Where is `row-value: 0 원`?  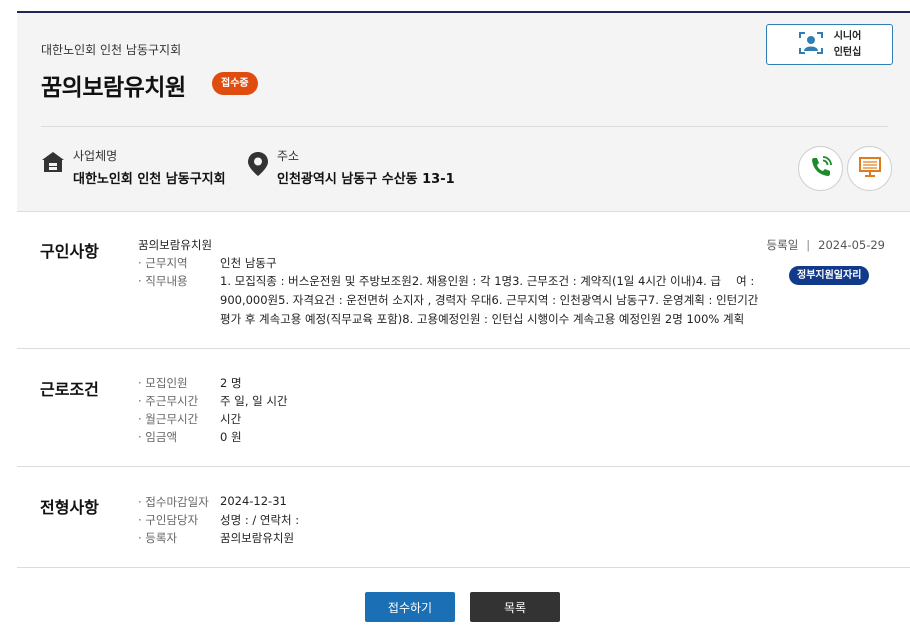
row-value: 0 원 is located at coordinates (231, 437).